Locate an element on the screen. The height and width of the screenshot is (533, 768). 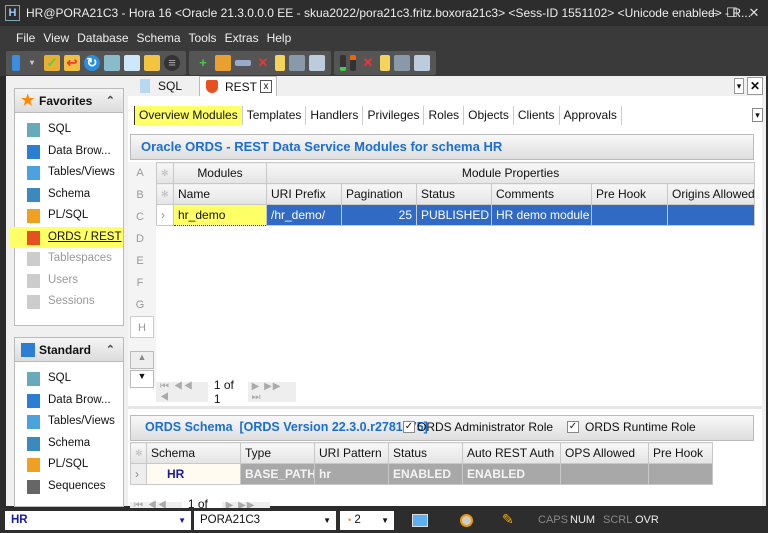
column-header: Auto REST Auth is located at coordinates (511, 453).